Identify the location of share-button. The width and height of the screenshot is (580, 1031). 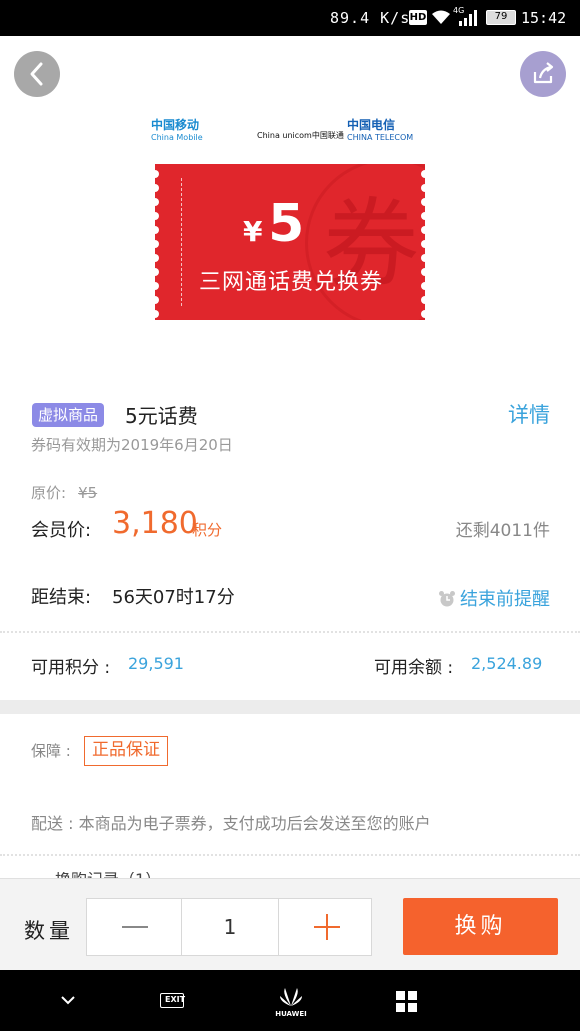
(543, 74).